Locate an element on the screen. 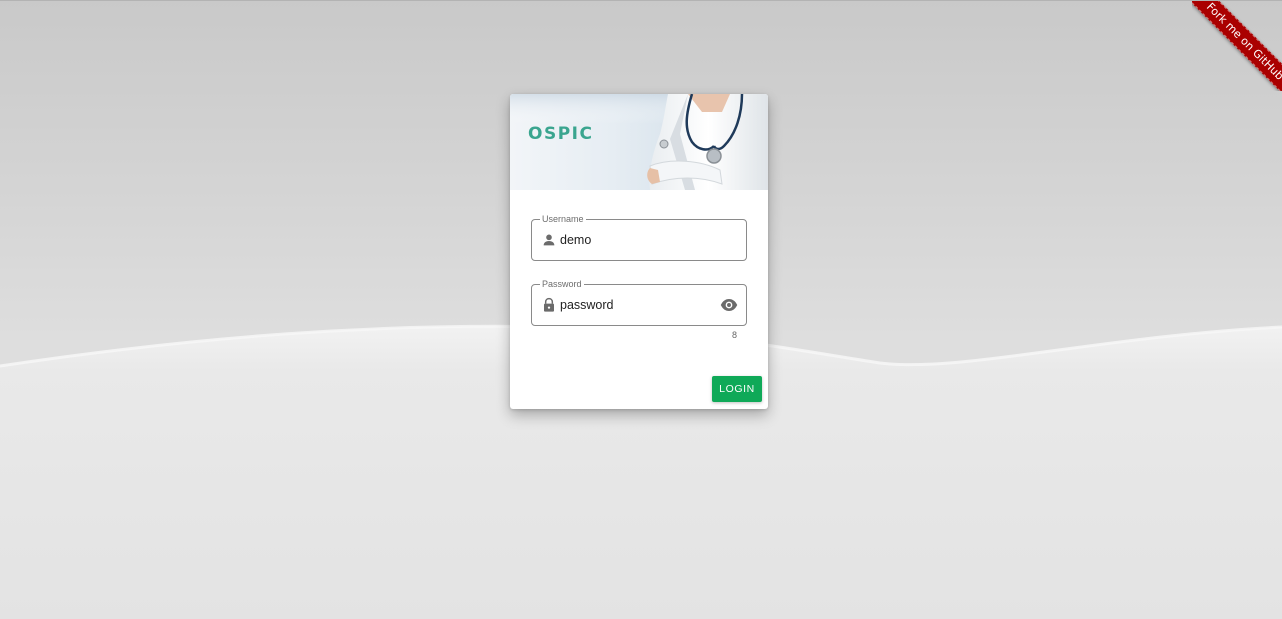 Image resolution: width=1282 pixels, height=619 pixels. fork-on-github-ribbon: Fork me on GitHub is located at coordinates (1237, 46).